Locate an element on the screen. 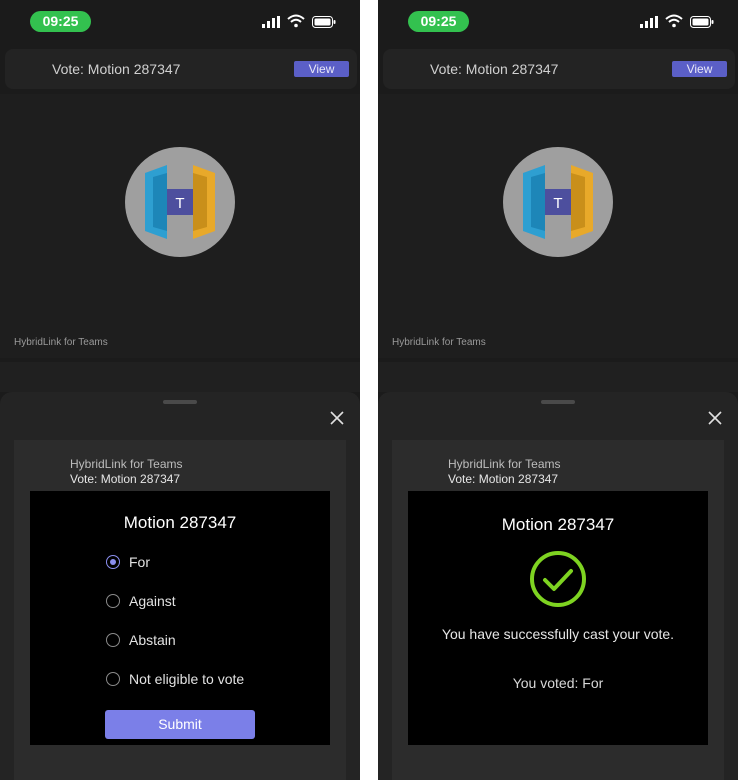  radio-for is located at coordinates (113, 562).